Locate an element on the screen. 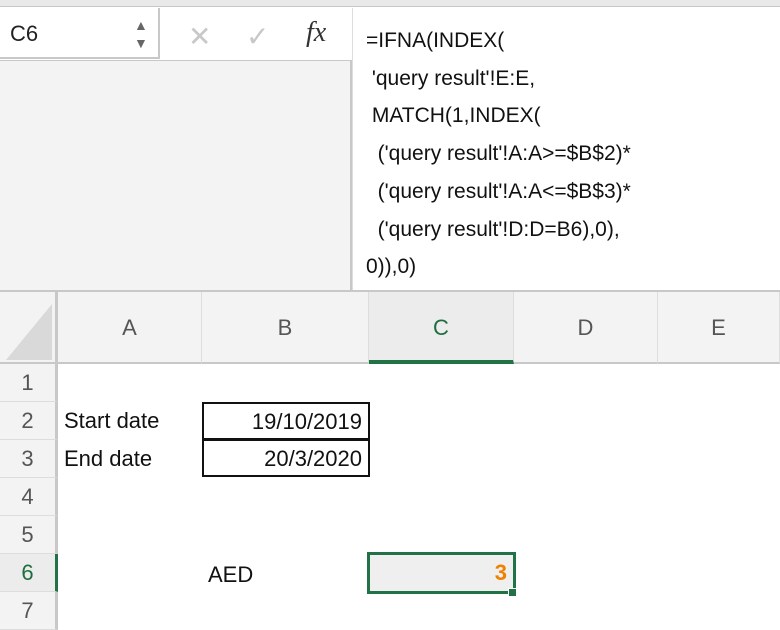 The image size is (780, 630). cell-a3: End date is located at coordinates (108, 460).